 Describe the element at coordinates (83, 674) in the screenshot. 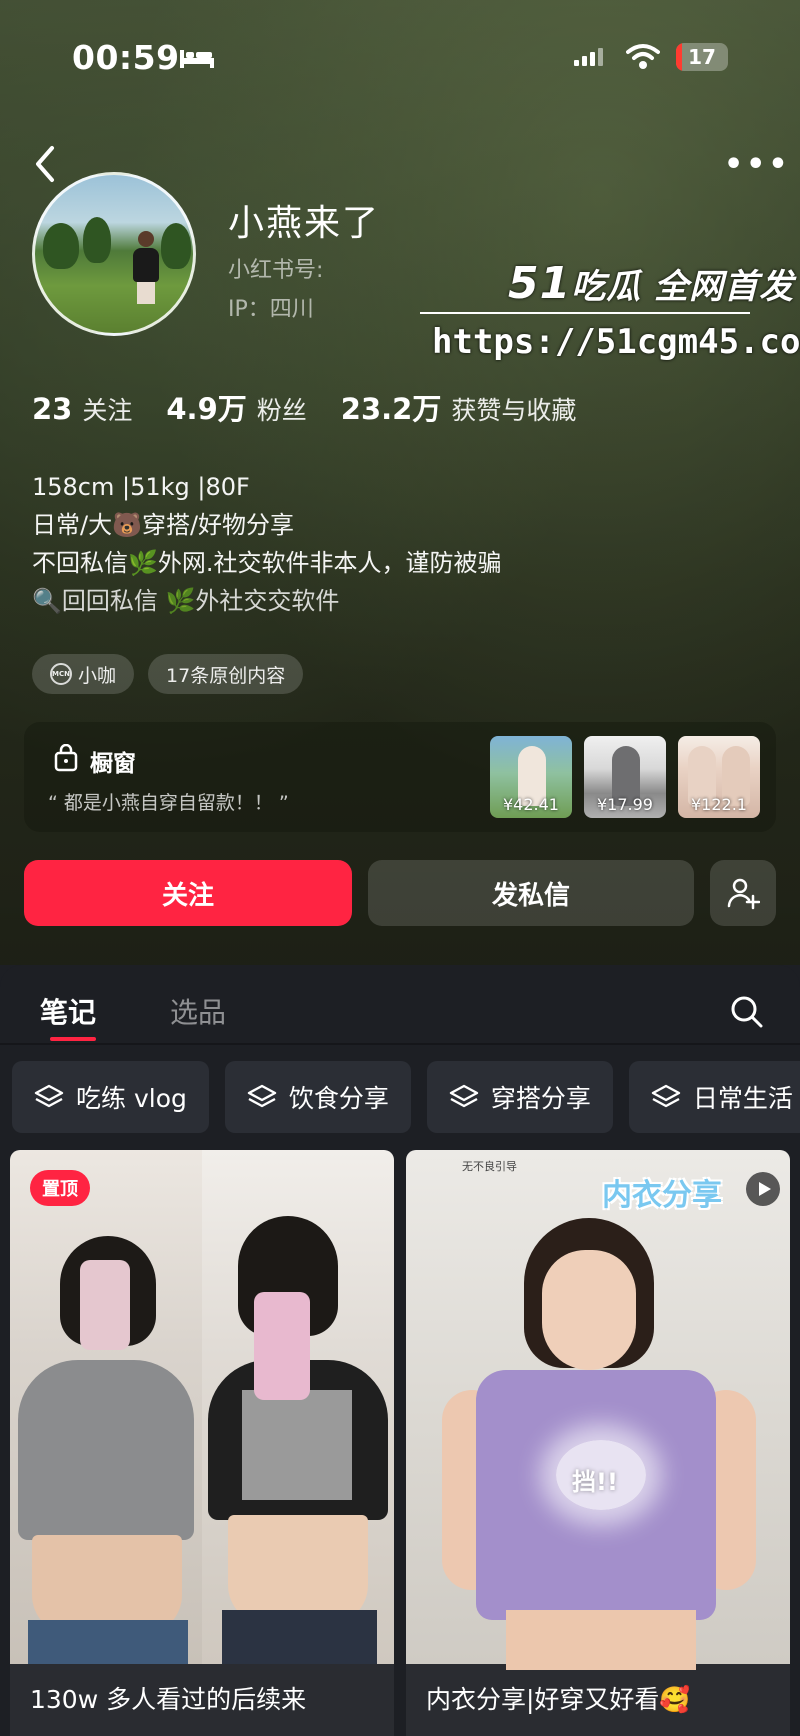

I see `mcn-tag: MCN 小咖` at that location.